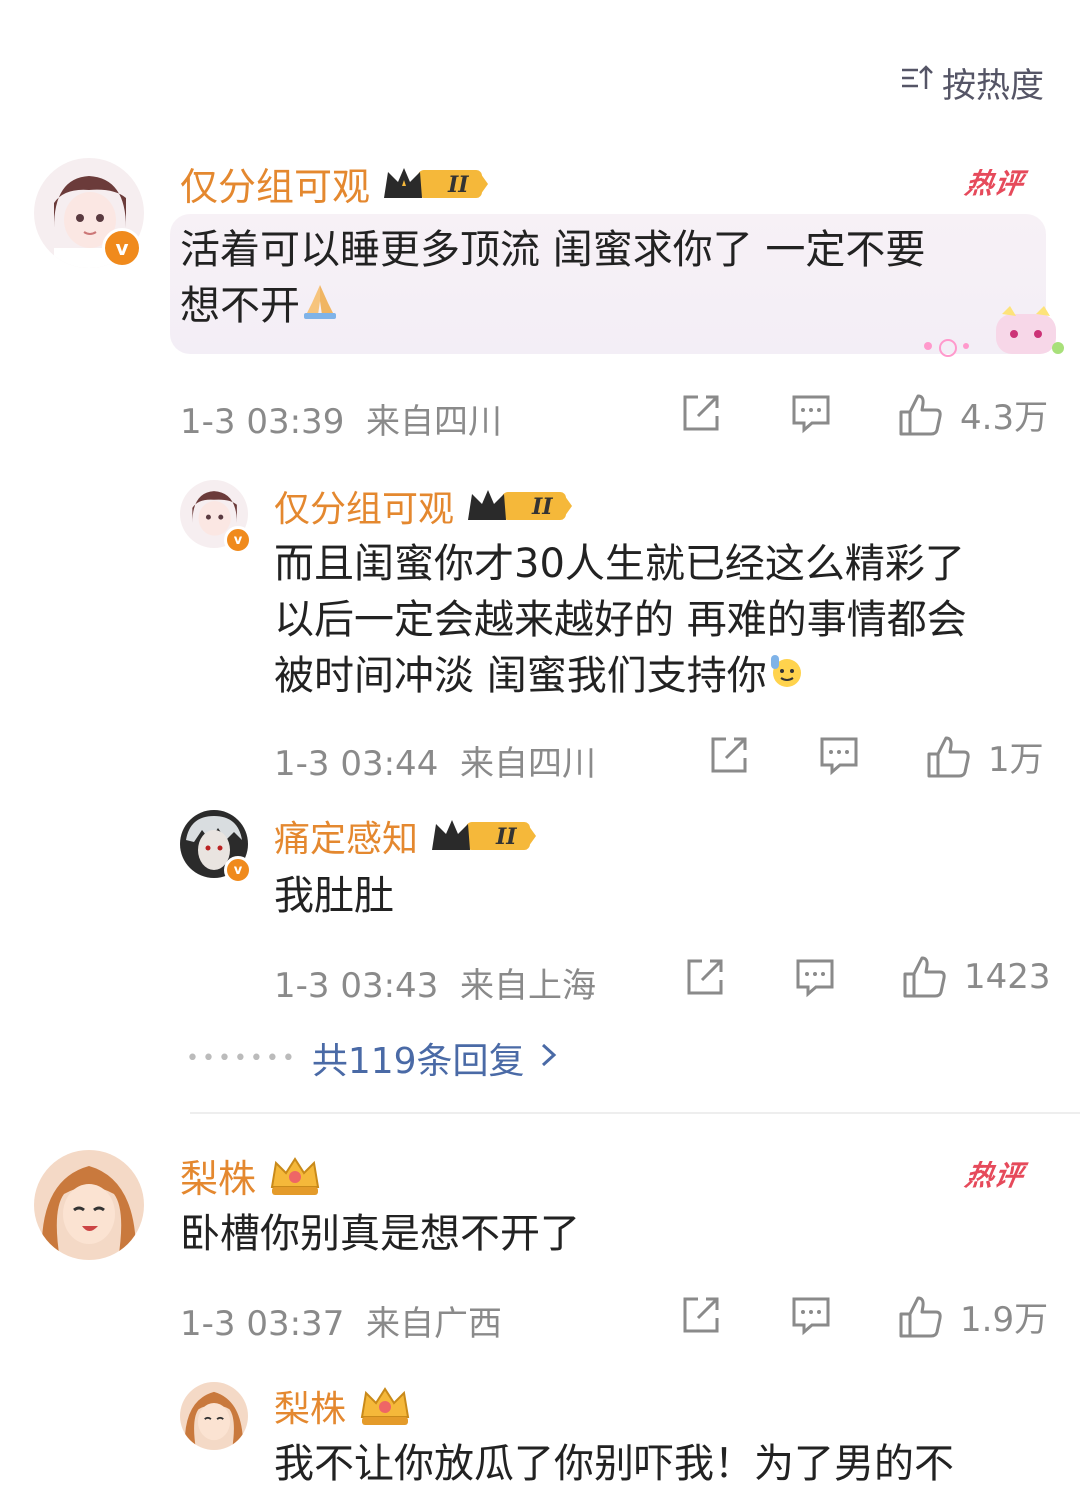 The height and width of the screenshot is (1492, 1080). Describe the element at coordinates (380, 1234) in the screenshot. I see `comment-text: 卧槽你别真是想不开了` at that location.